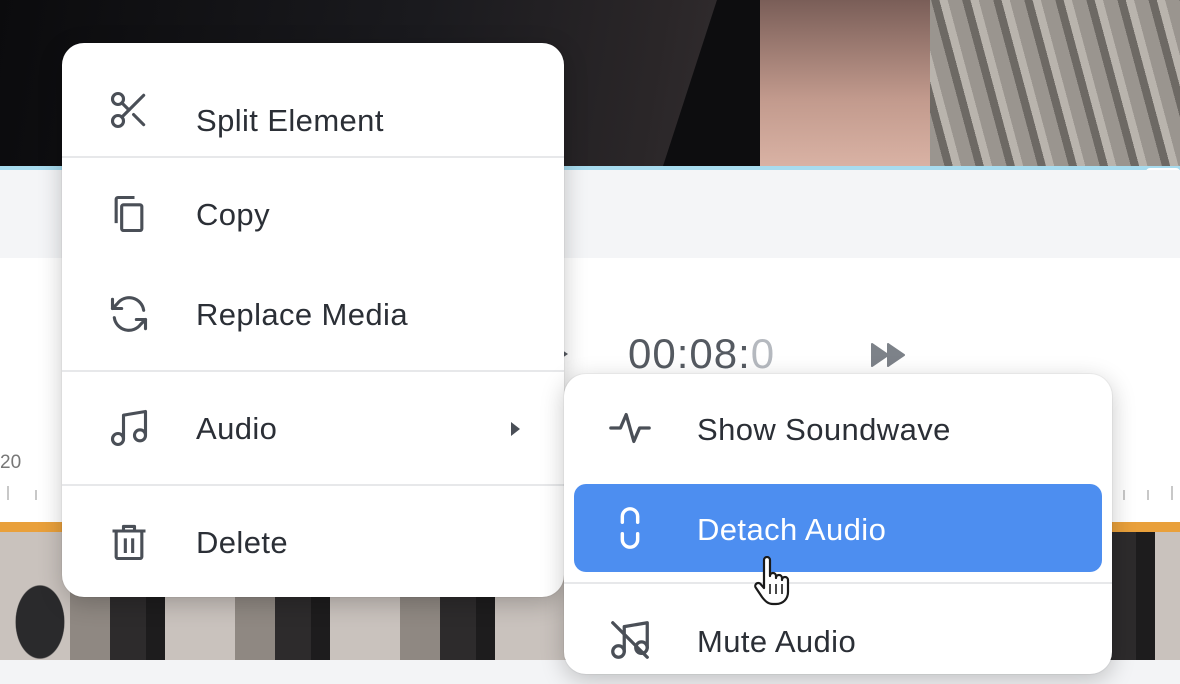 This screenshot has height=684, width=1180. I want to click on unlink-icon, so click(630, 528).